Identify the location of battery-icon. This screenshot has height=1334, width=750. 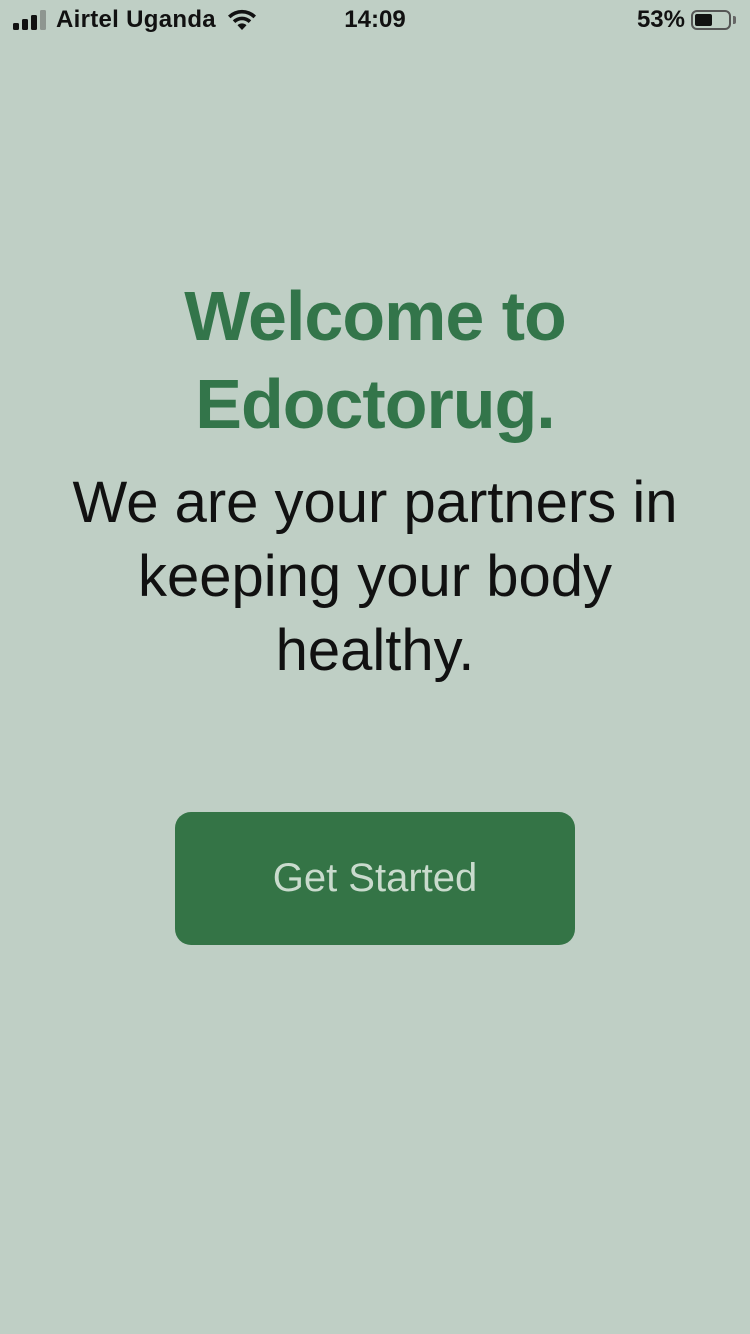
(711, 20).